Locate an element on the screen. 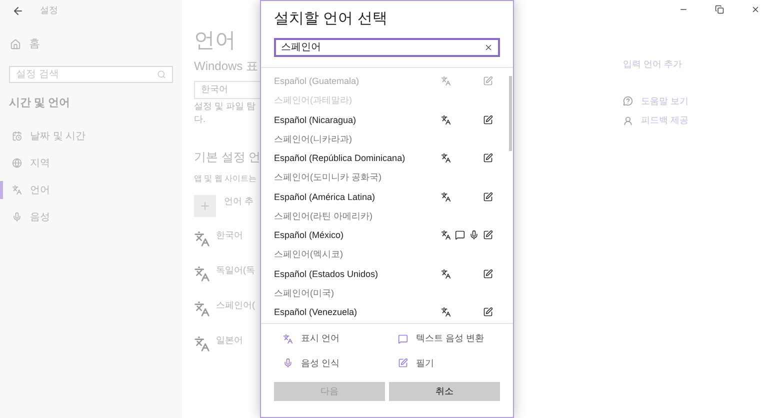 The image size is (773, 418). description-text: 다. is located at coordinates (200, 119).